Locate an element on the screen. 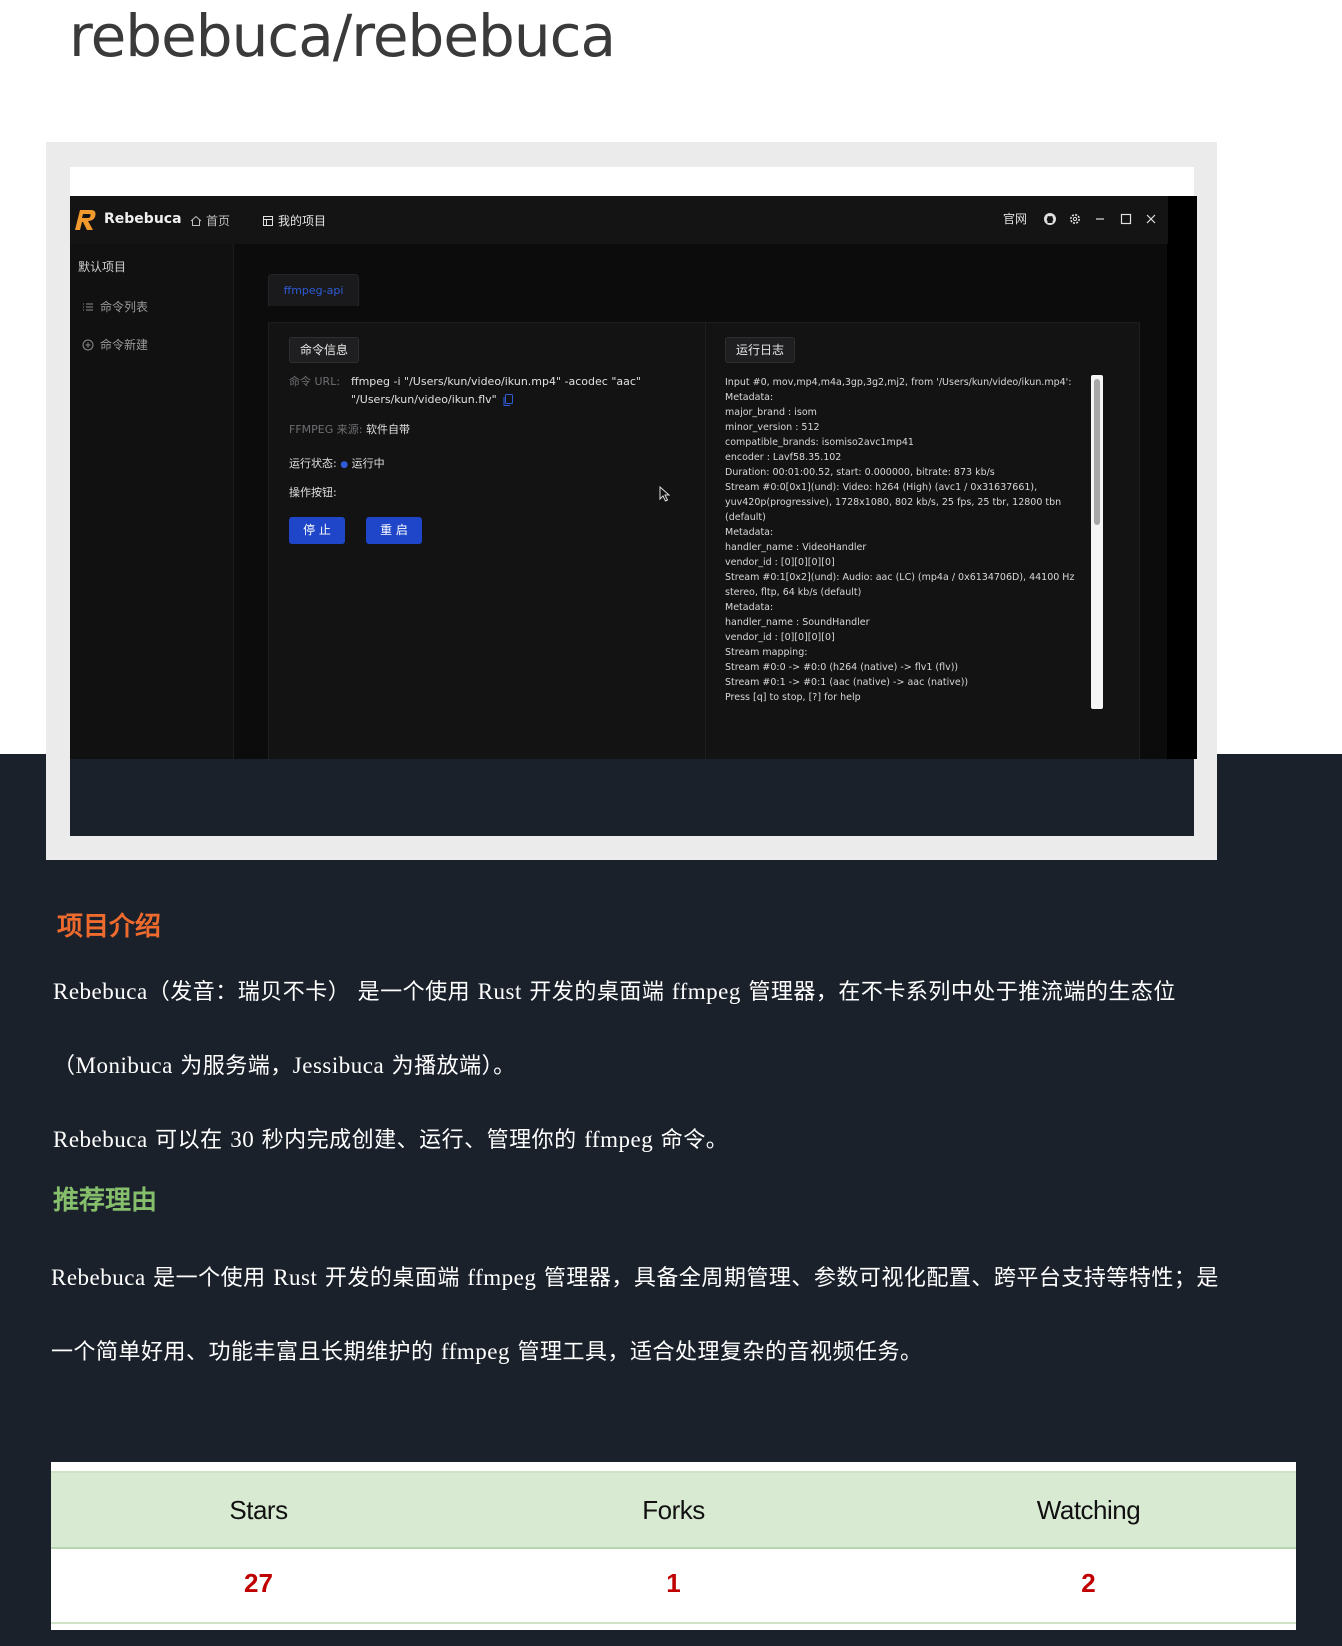  text-segment: 是一个使用 is located at coordinates (209, 1278).